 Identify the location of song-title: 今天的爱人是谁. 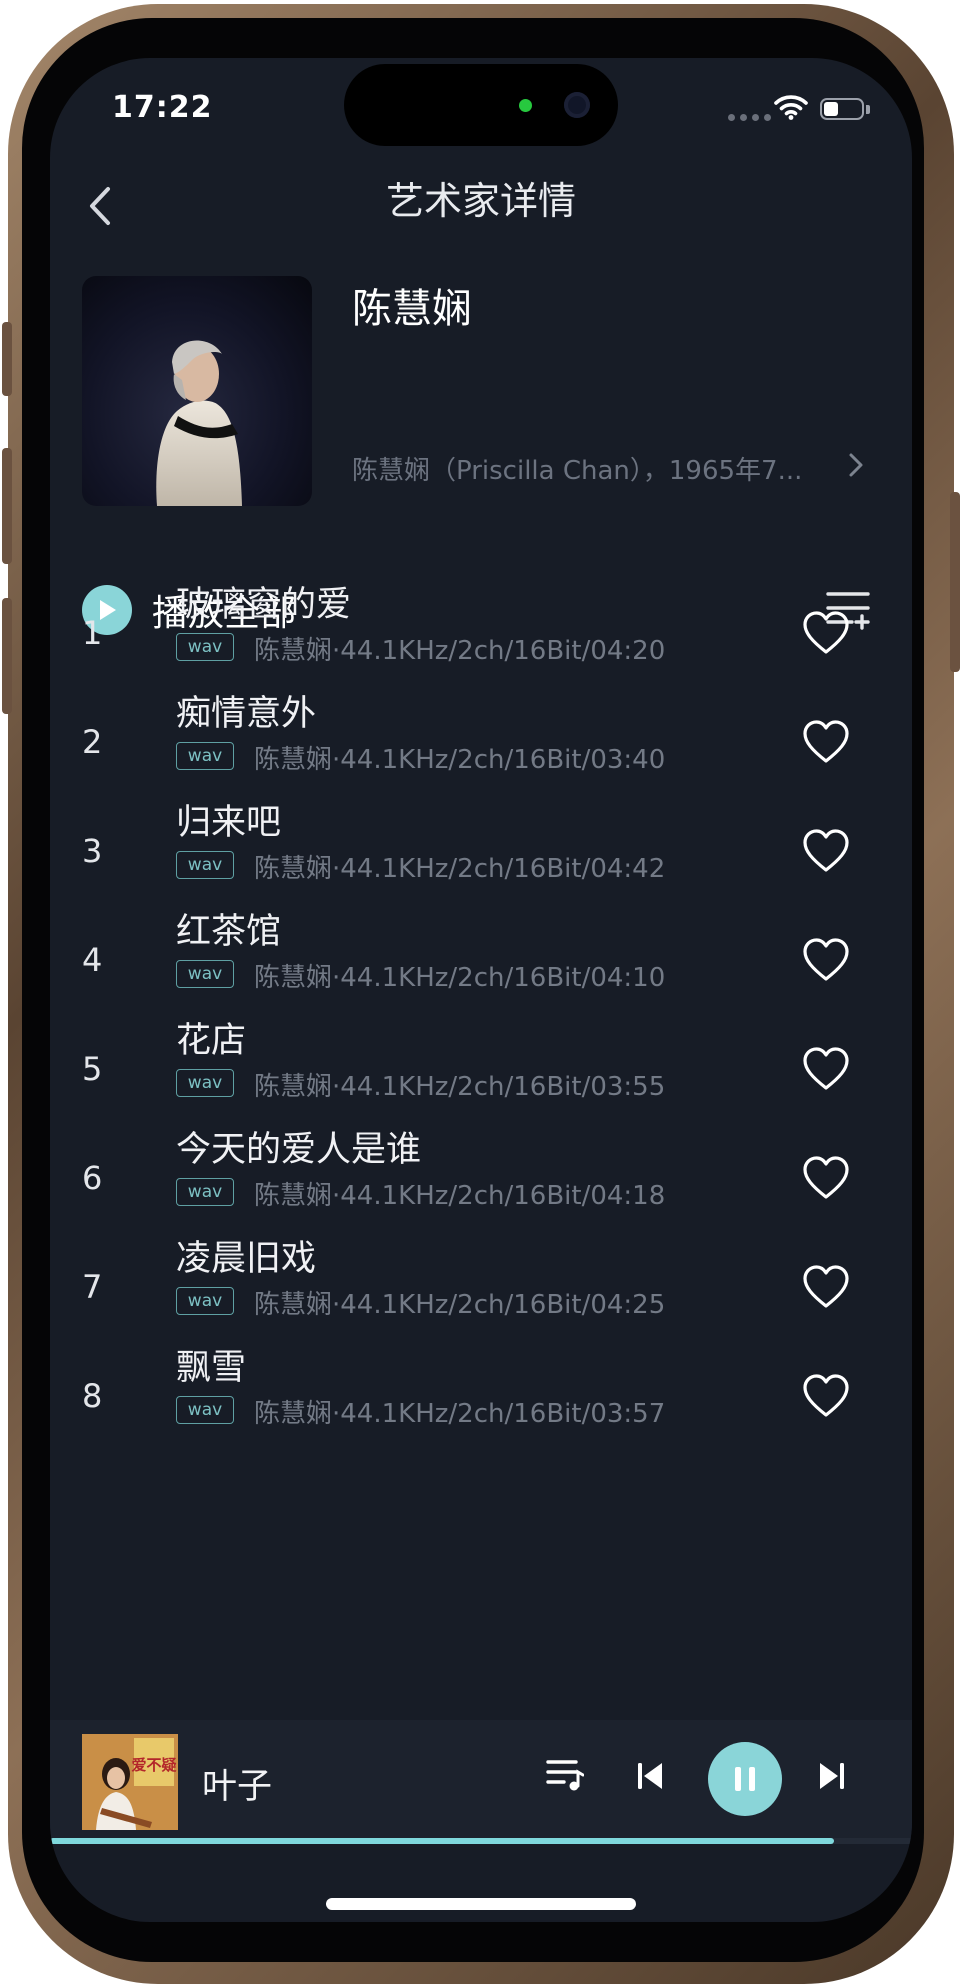
(299, 1150).